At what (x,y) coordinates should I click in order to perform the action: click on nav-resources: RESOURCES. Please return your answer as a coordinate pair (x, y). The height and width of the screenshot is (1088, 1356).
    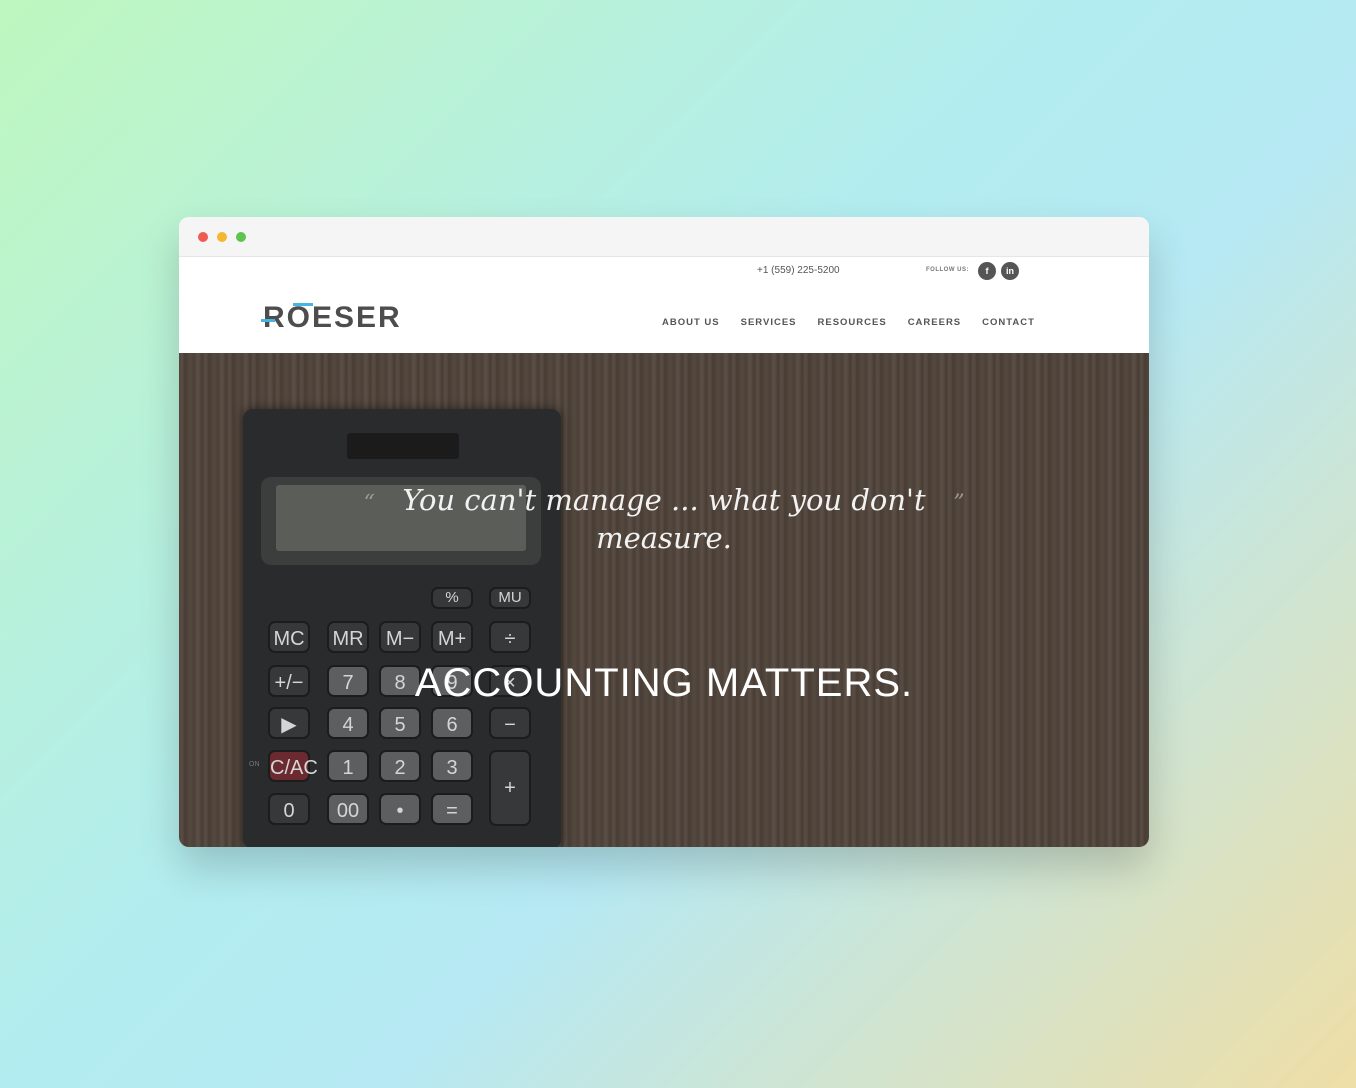
    Looking at the image, I should click on (852, 322).